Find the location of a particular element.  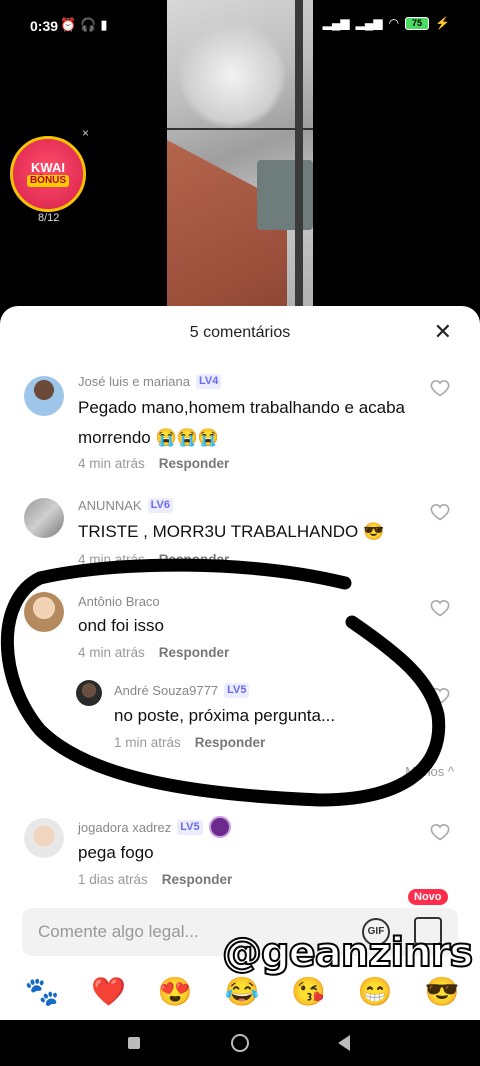

kwai-close-icon: × is located at coordinates (85, 133).